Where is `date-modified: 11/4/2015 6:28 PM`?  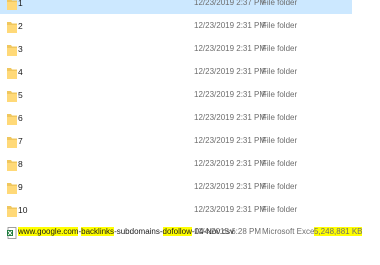 date-modified: 11/4/2015 6:28 PM is located at coordinates (228, 231).